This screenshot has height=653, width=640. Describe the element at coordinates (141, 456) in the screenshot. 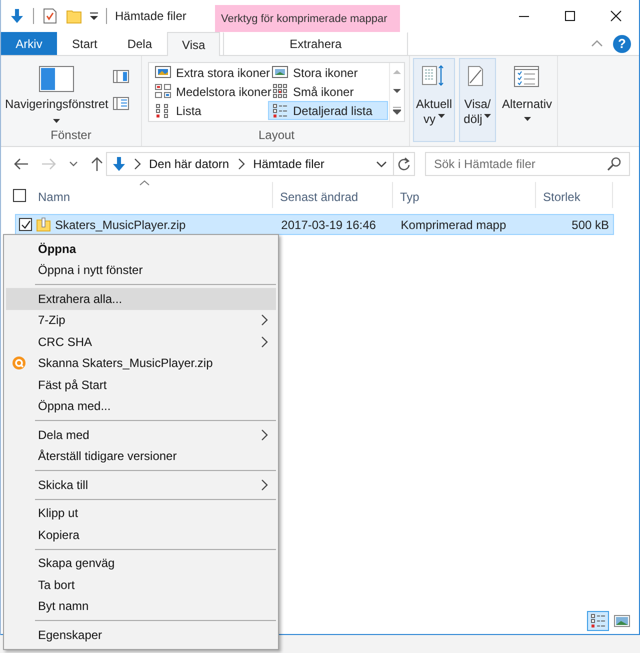

I see `menu-item: Återställ tidigare versioner` at that location.